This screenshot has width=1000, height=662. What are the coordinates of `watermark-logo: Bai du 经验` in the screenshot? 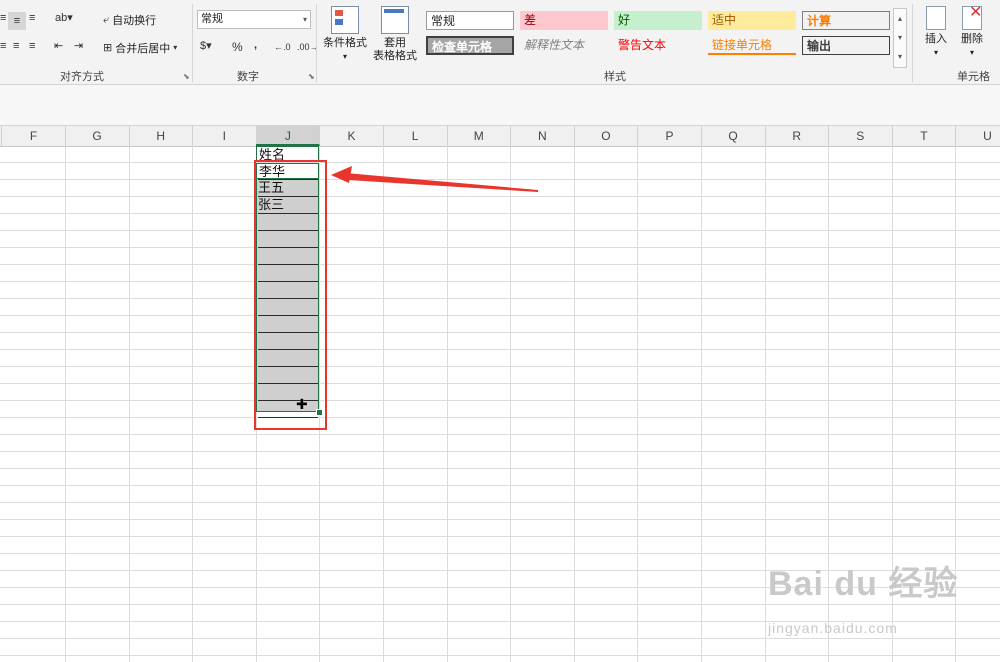 It's located at (863, 584).